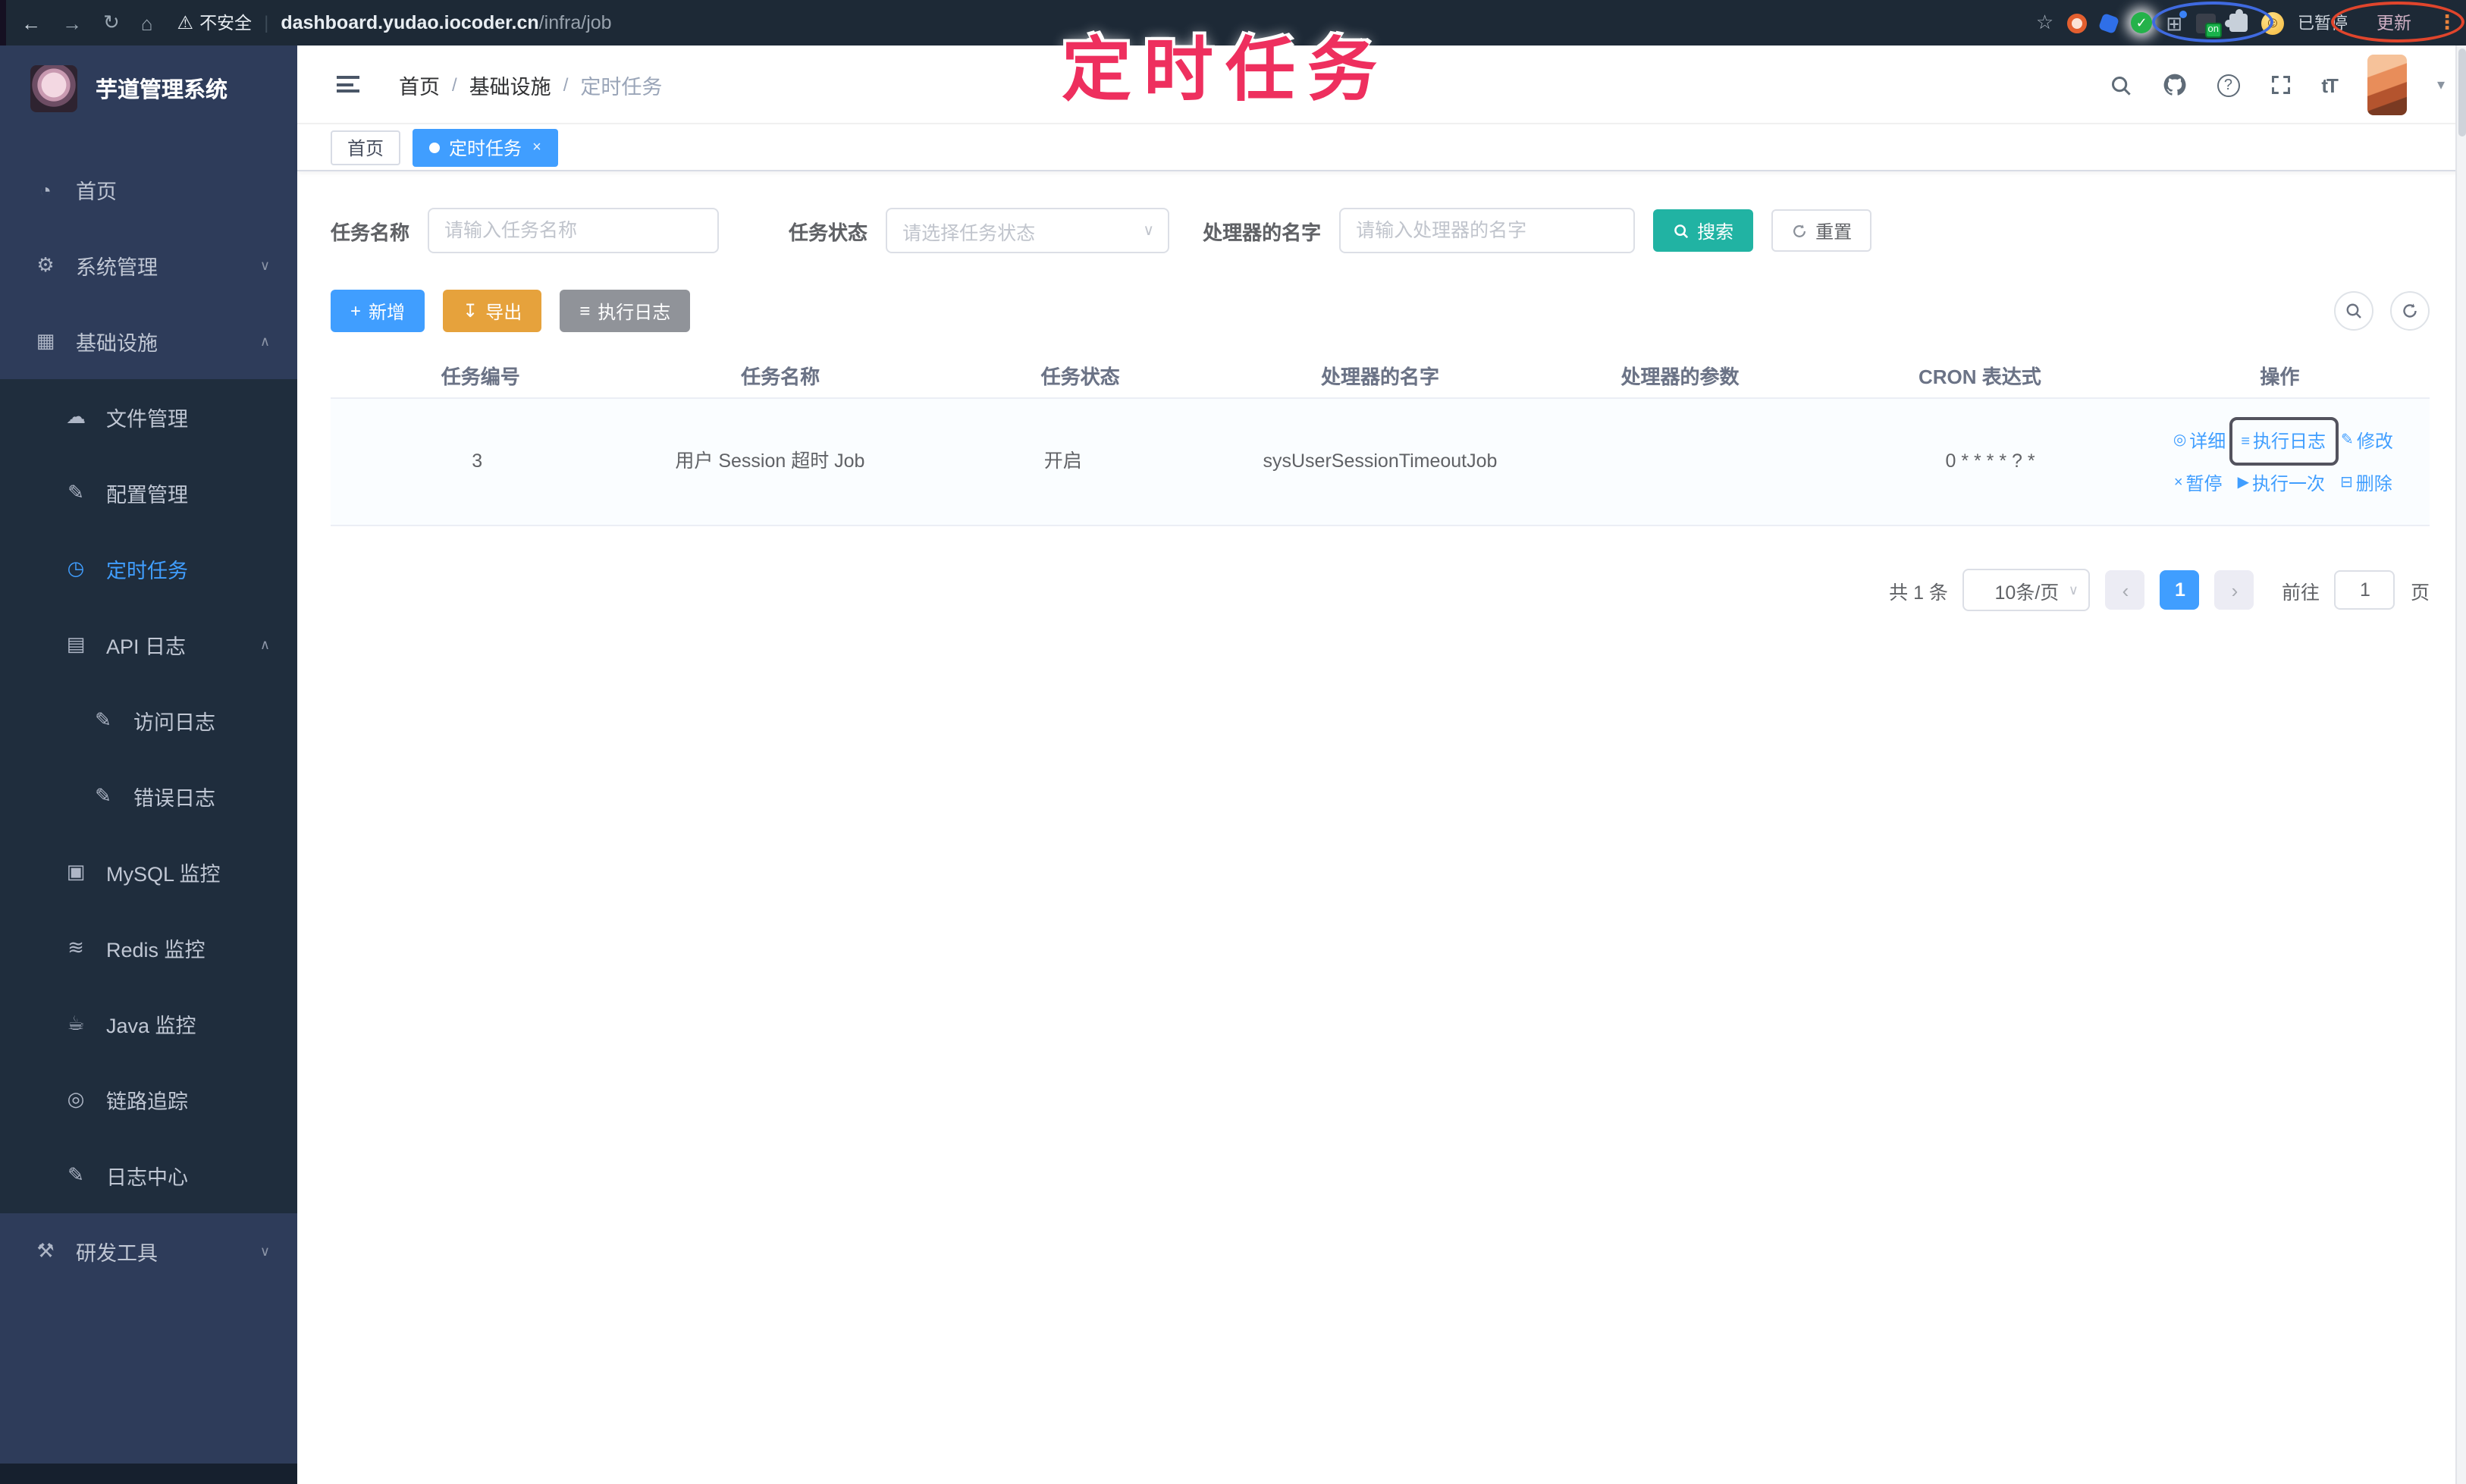  What do you see at coordinates (2441, 85) in the screenshot?
I see `user-caret-down-icon: ▾` at bounding box center [2441, 85].